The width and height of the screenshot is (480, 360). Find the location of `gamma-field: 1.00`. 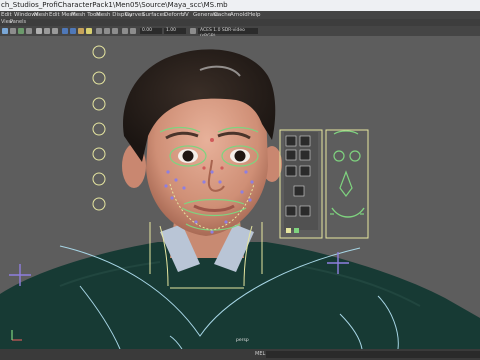

gamma-field: 1.00 is located at coordinates (175, 31).